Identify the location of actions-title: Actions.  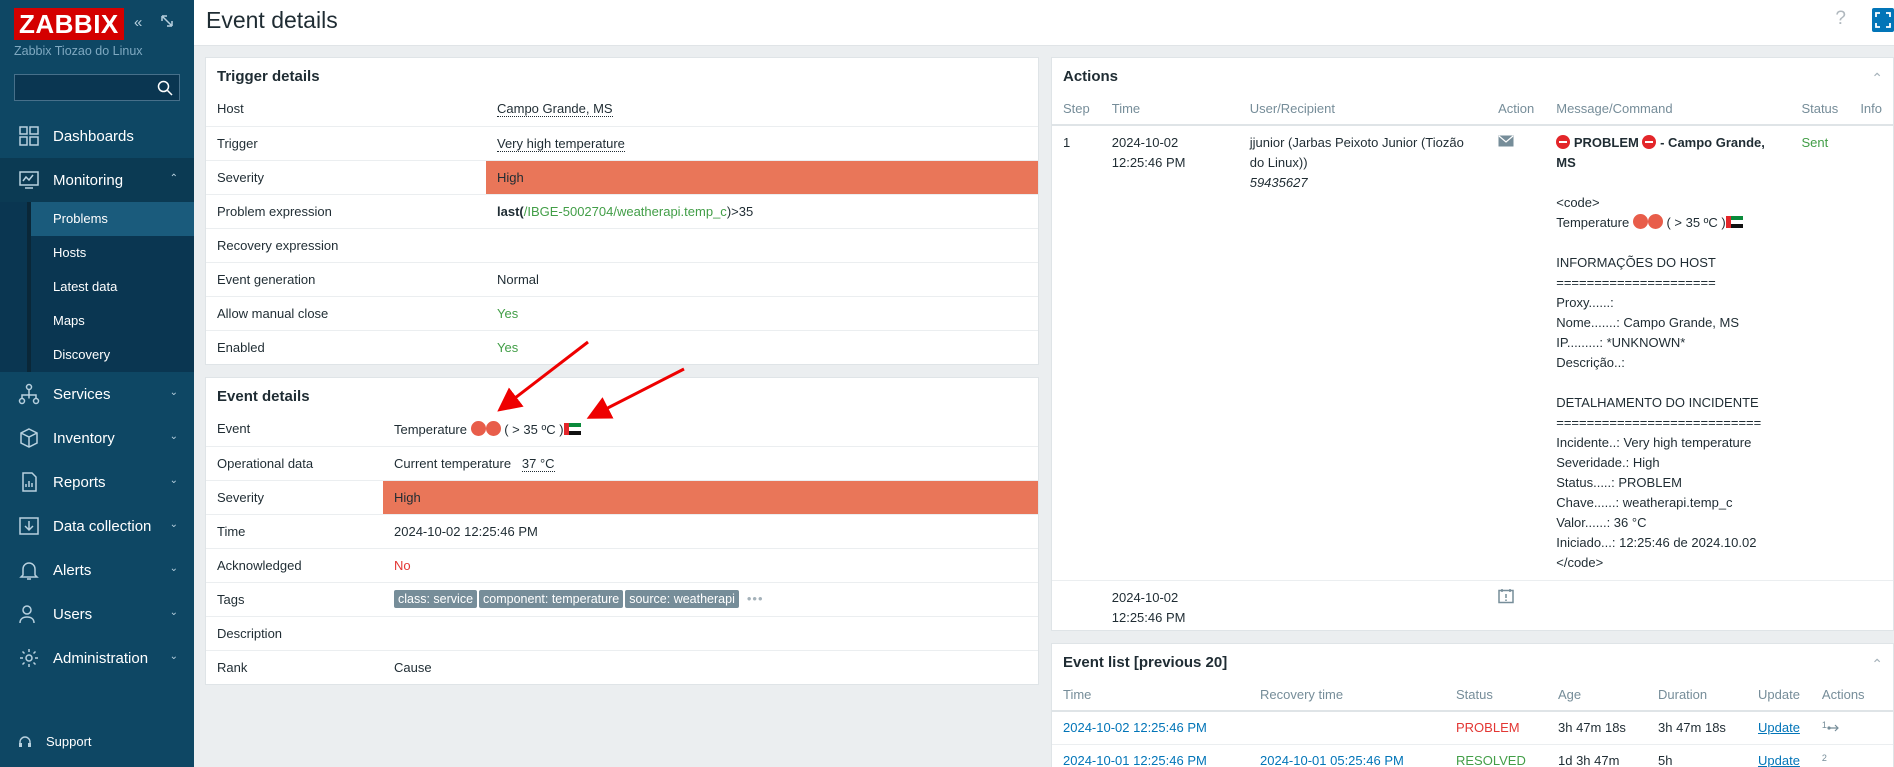
(1091, 76).